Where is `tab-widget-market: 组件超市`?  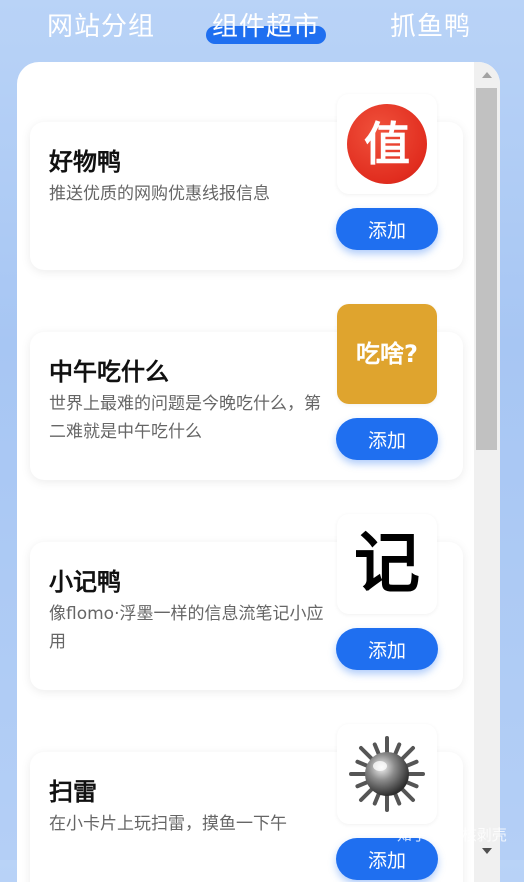
tab-widget-market: 组件超市 is located at coordinates (266, 24).